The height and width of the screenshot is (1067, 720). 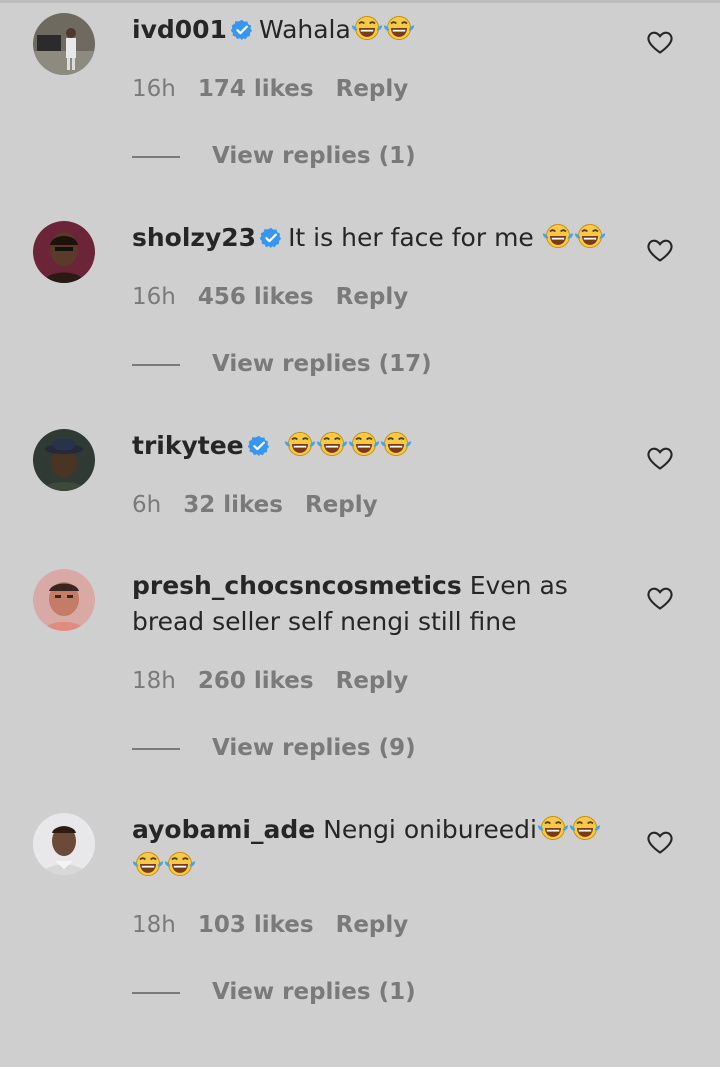 What do you see at coordinates (256, 89) in the screenshot?
I see `likes-count: 174 likes` at bounding box center [256, 89].